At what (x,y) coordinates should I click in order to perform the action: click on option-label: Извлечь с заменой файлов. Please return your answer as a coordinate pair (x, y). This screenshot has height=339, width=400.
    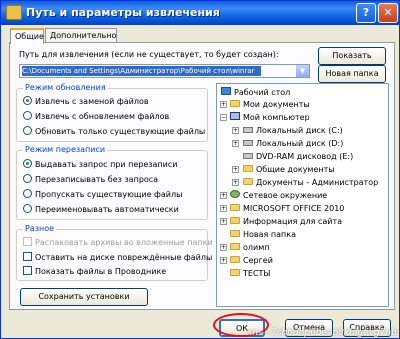
    Looking at the image, I should click on (92, 101).